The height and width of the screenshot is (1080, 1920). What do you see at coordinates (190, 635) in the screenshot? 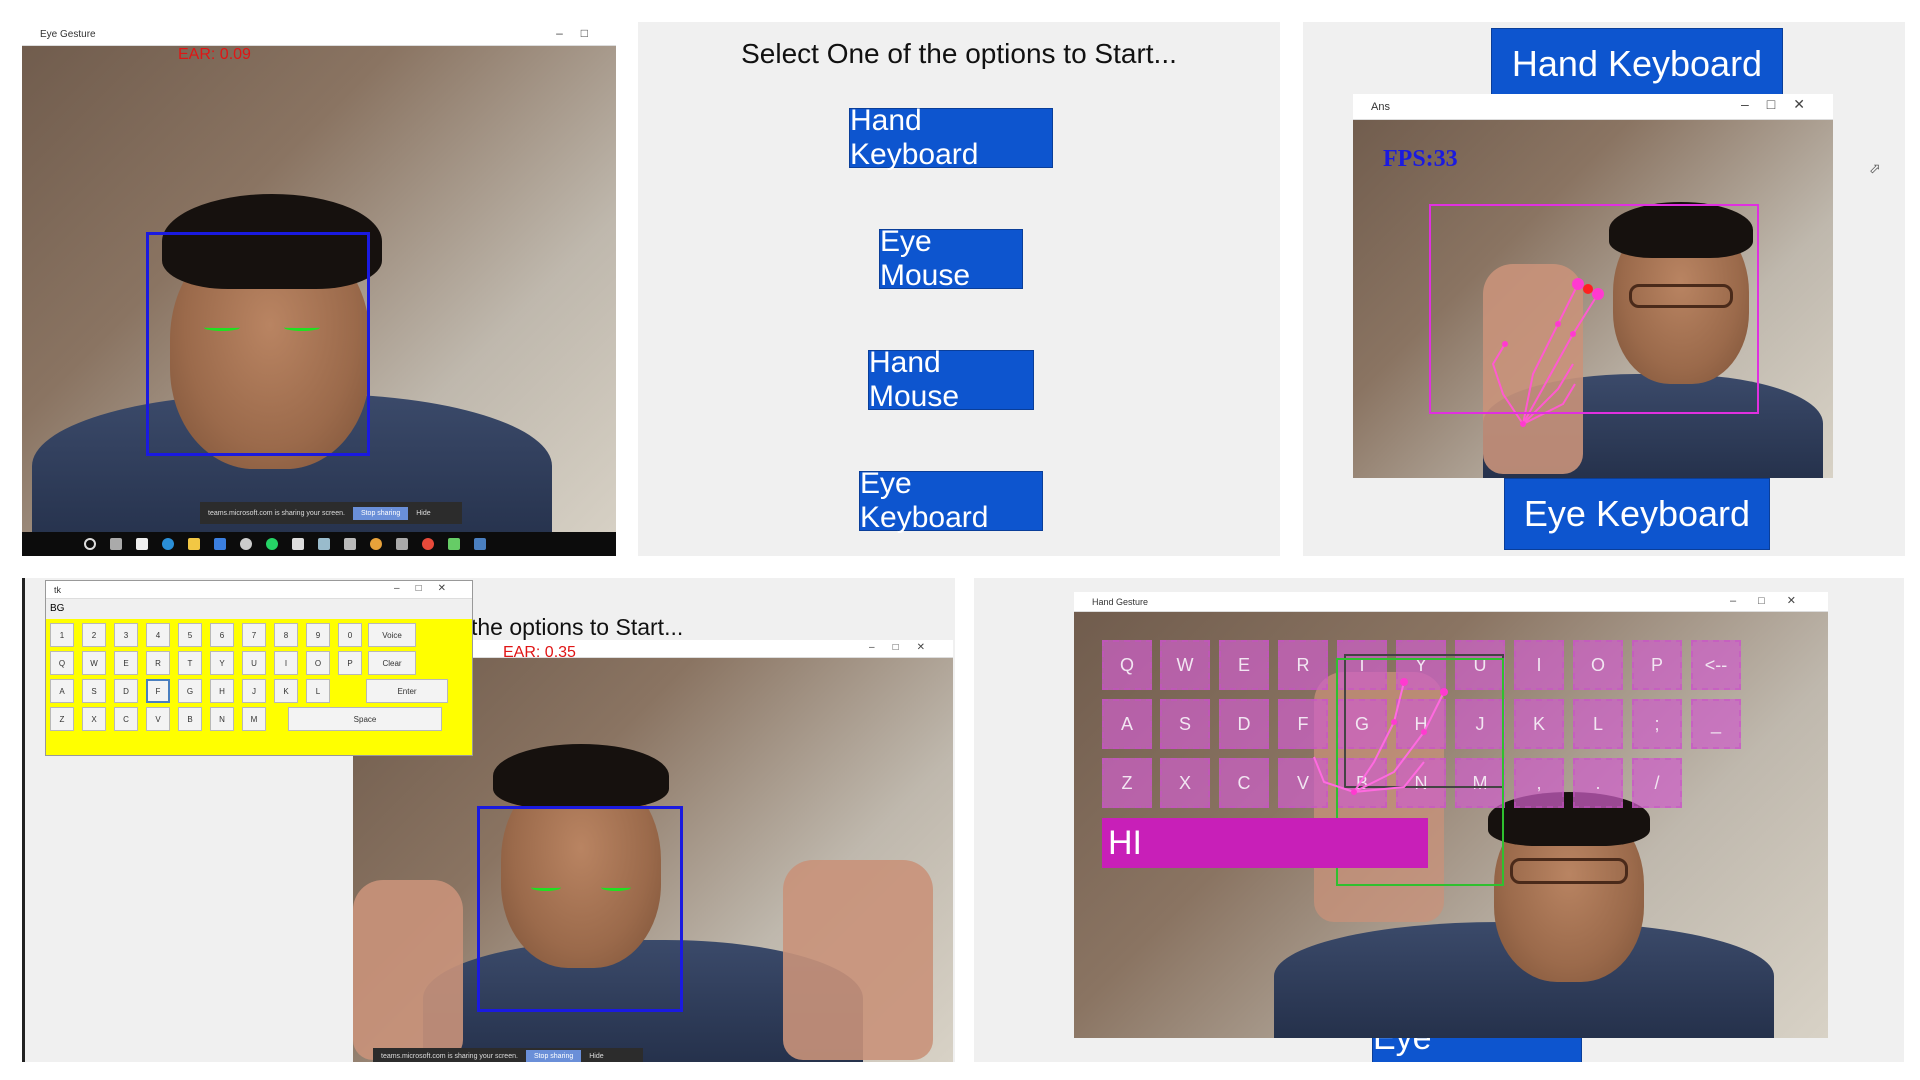
I see `key-5: 5` at bounding box center [190, 635].